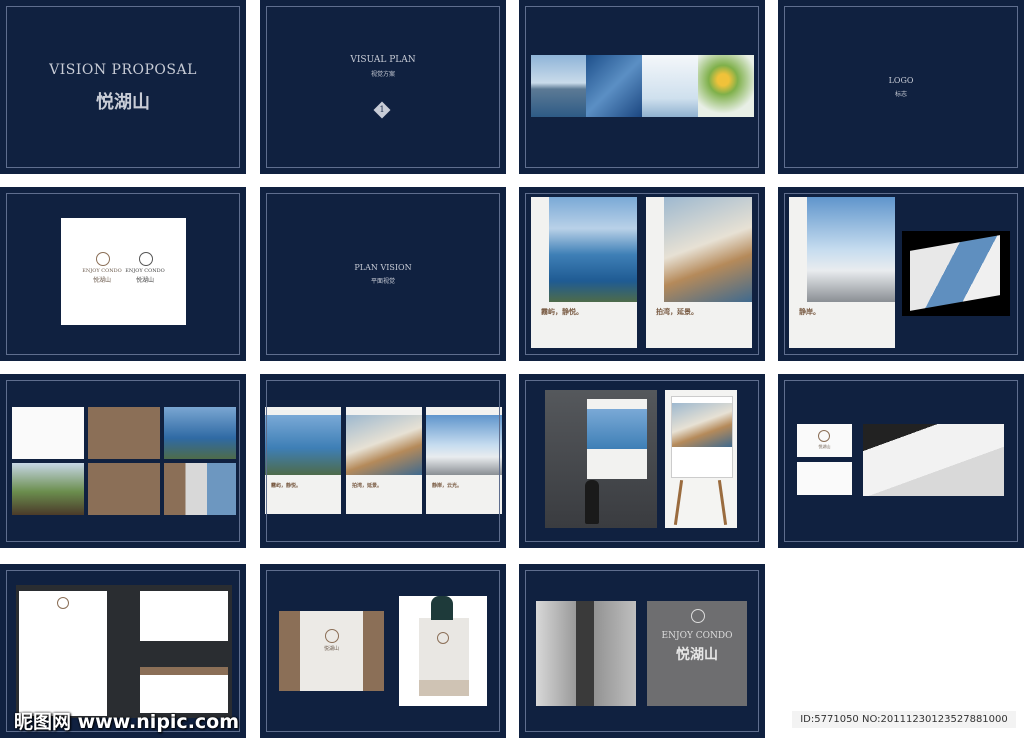  Describe the element at coordinates (809, 311) in the screenshot. I see `poster-headline: 静岸。` at that location.